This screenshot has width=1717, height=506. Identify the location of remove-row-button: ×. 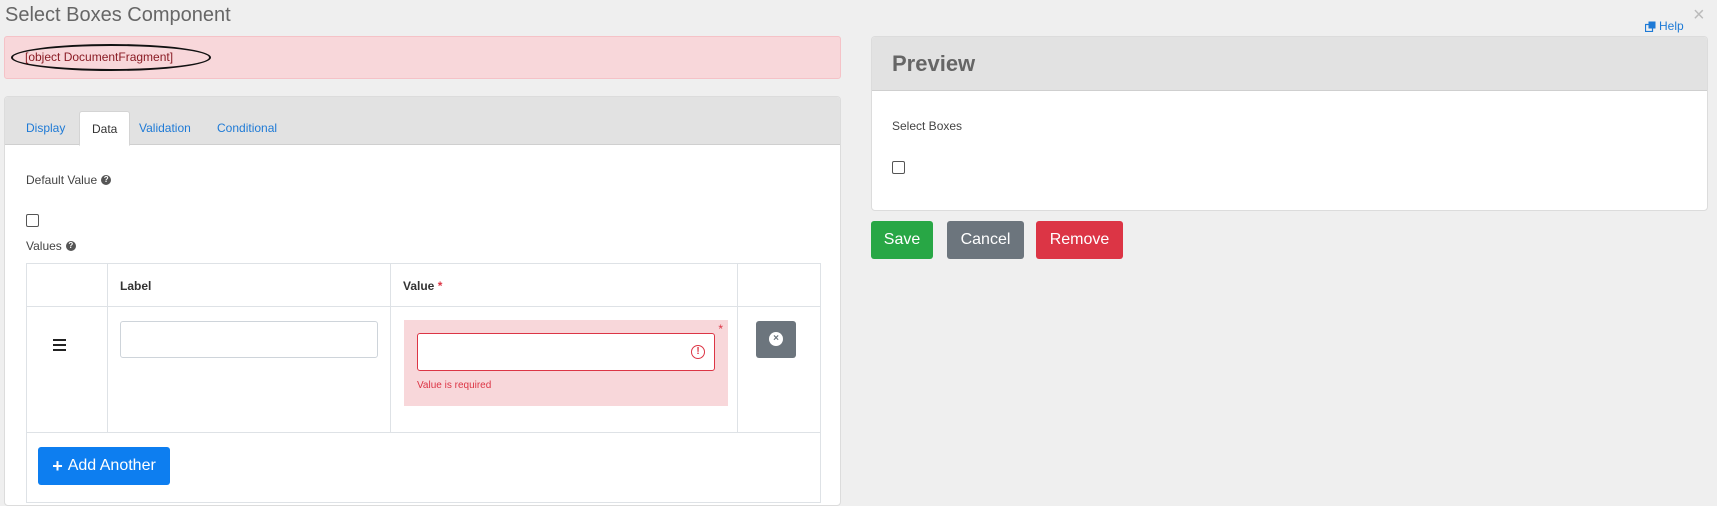
(776, 339).